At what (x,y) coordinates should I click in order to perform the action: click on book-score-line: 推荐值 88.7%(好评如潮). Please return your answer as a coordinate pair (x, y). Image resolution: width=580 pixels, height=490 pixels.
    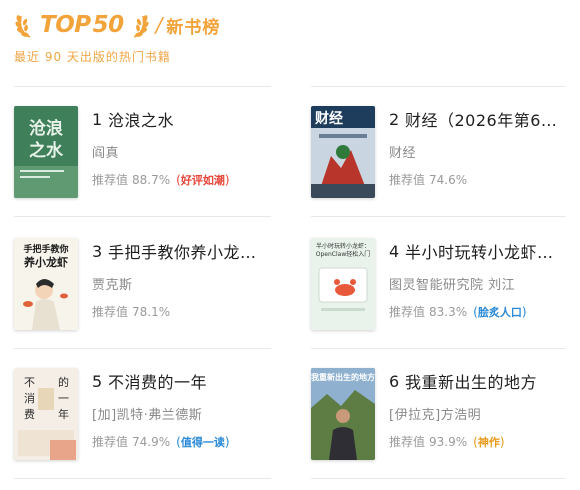
    Looking at the image, I should click on (184, 179).